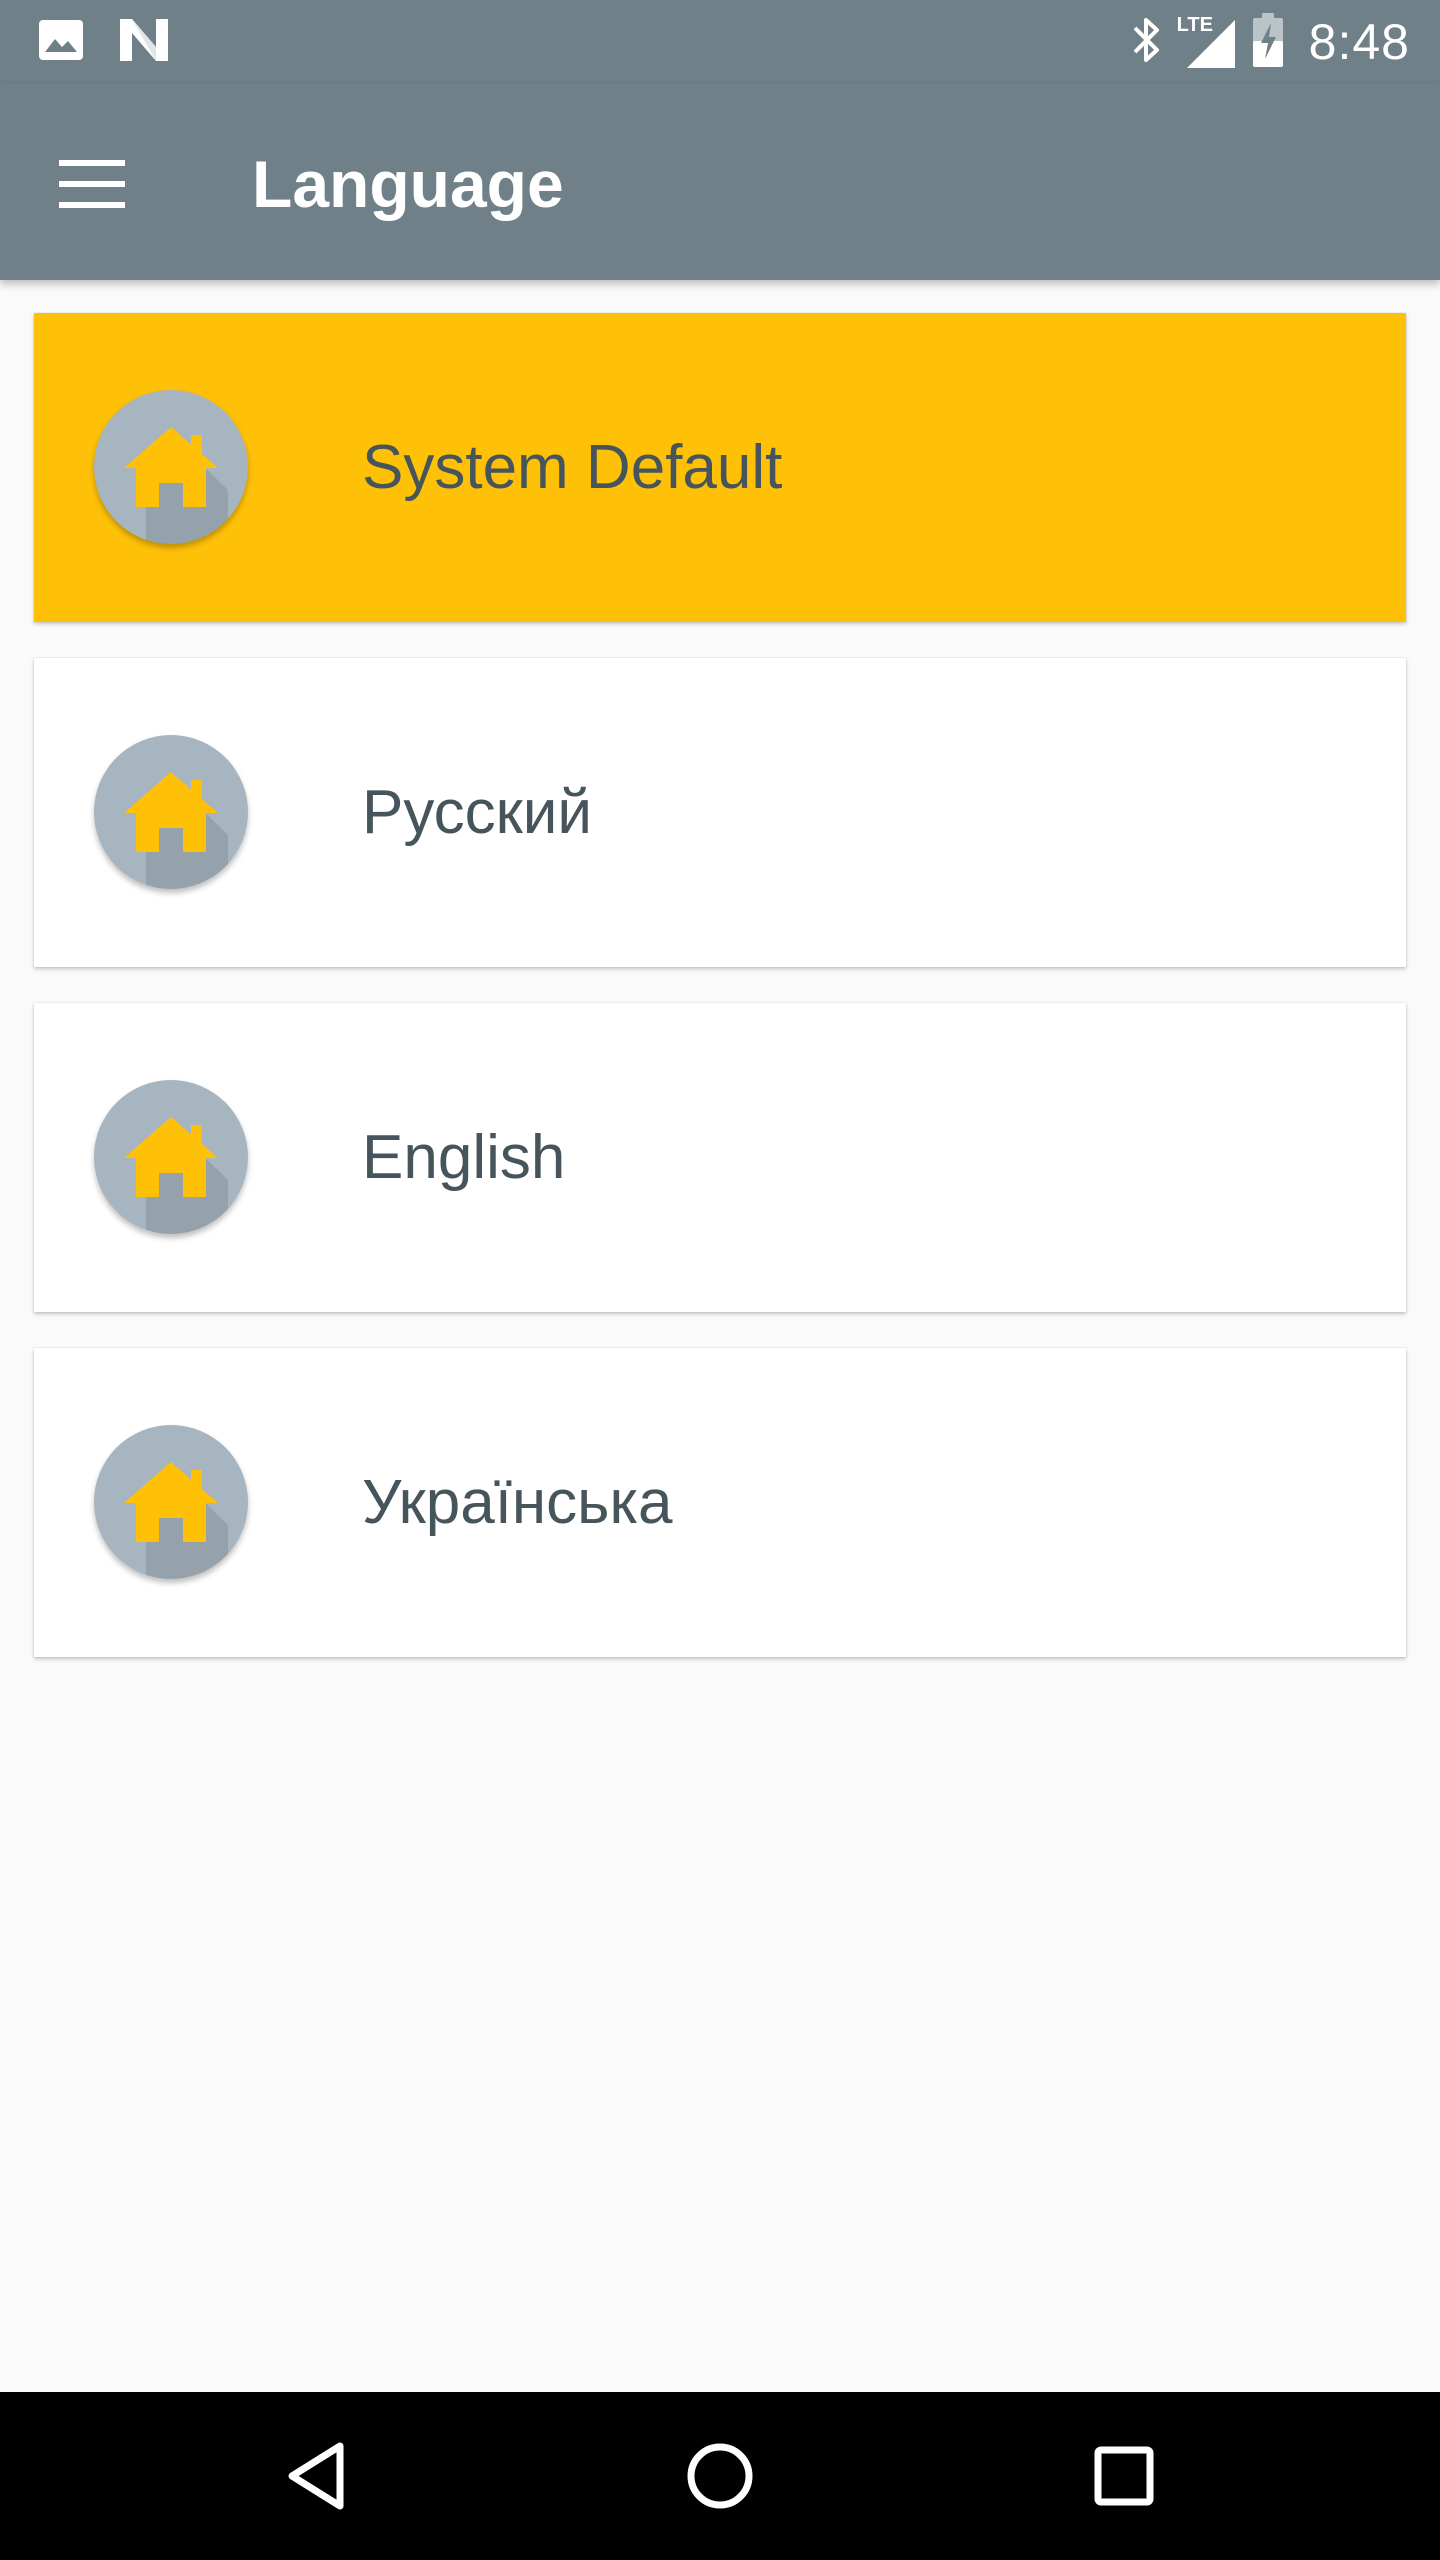 This screenshot has height=2560, width=1440. What do you see at coordinates (572, 467) in the screenshot?
I see `language-label: System Default` at bounding box center [572, 467].